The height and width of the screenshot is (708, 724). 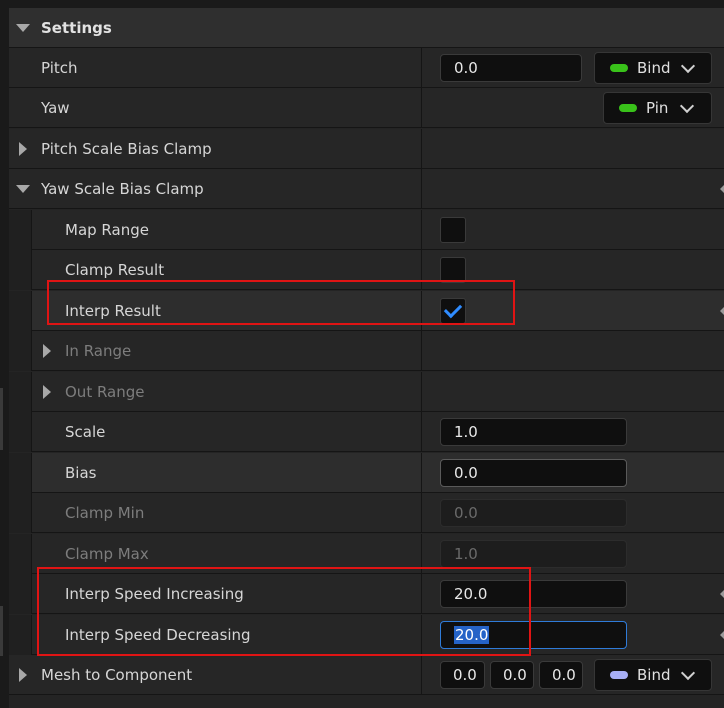 I want to click on yaw-pin-button: Pin, so click(x=657, y=108).